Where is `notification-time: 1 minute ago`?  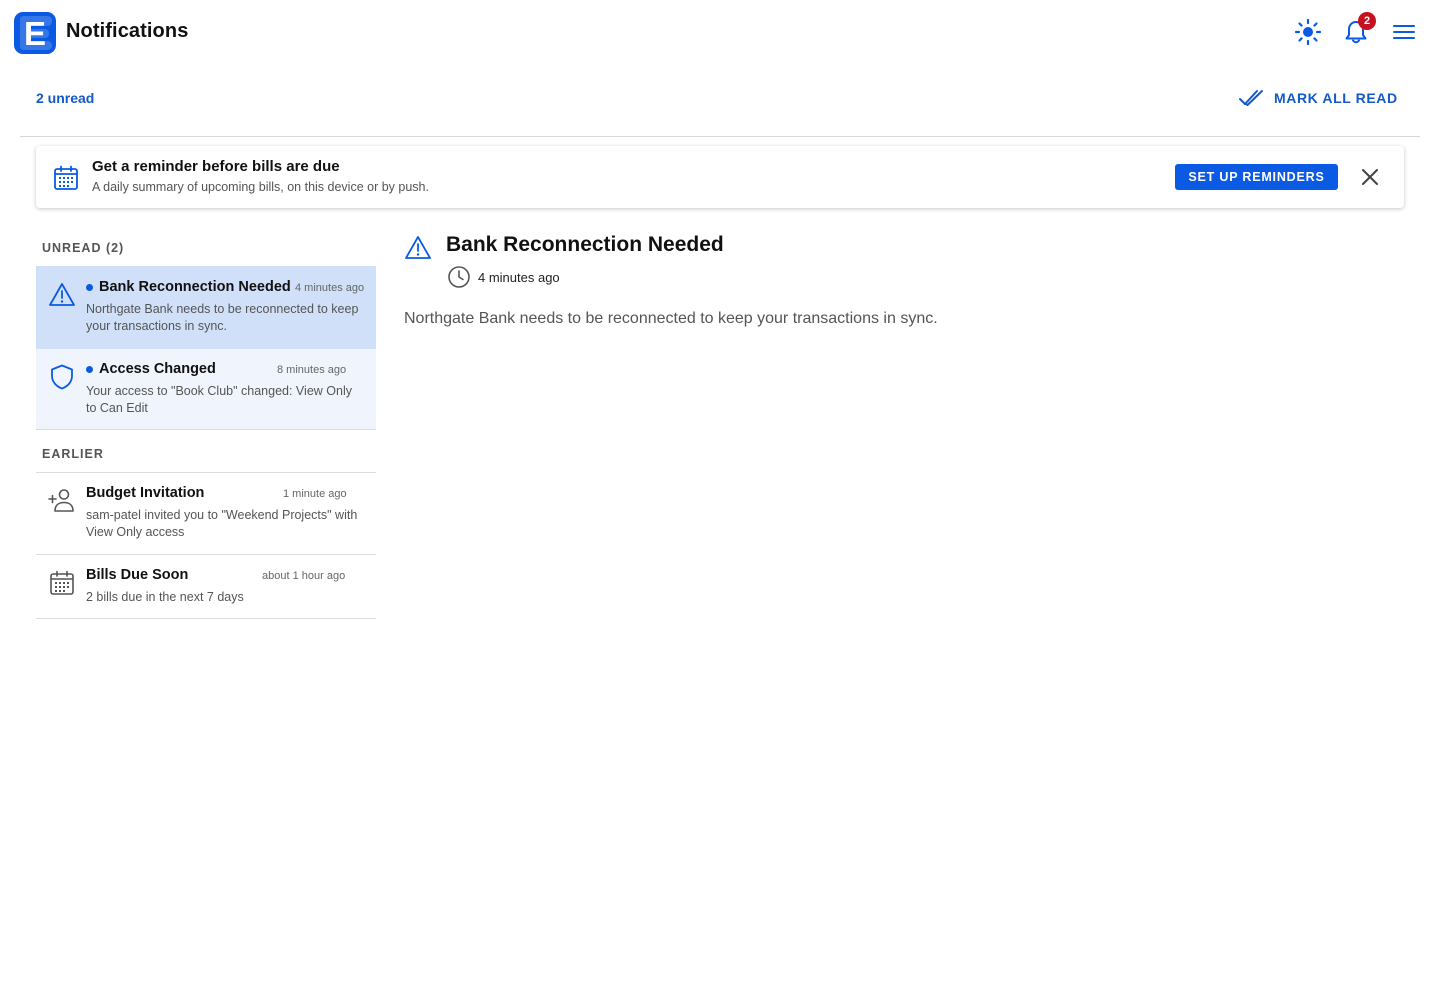
notification-time: 1 minute ago is located at coordinates (315, 494).